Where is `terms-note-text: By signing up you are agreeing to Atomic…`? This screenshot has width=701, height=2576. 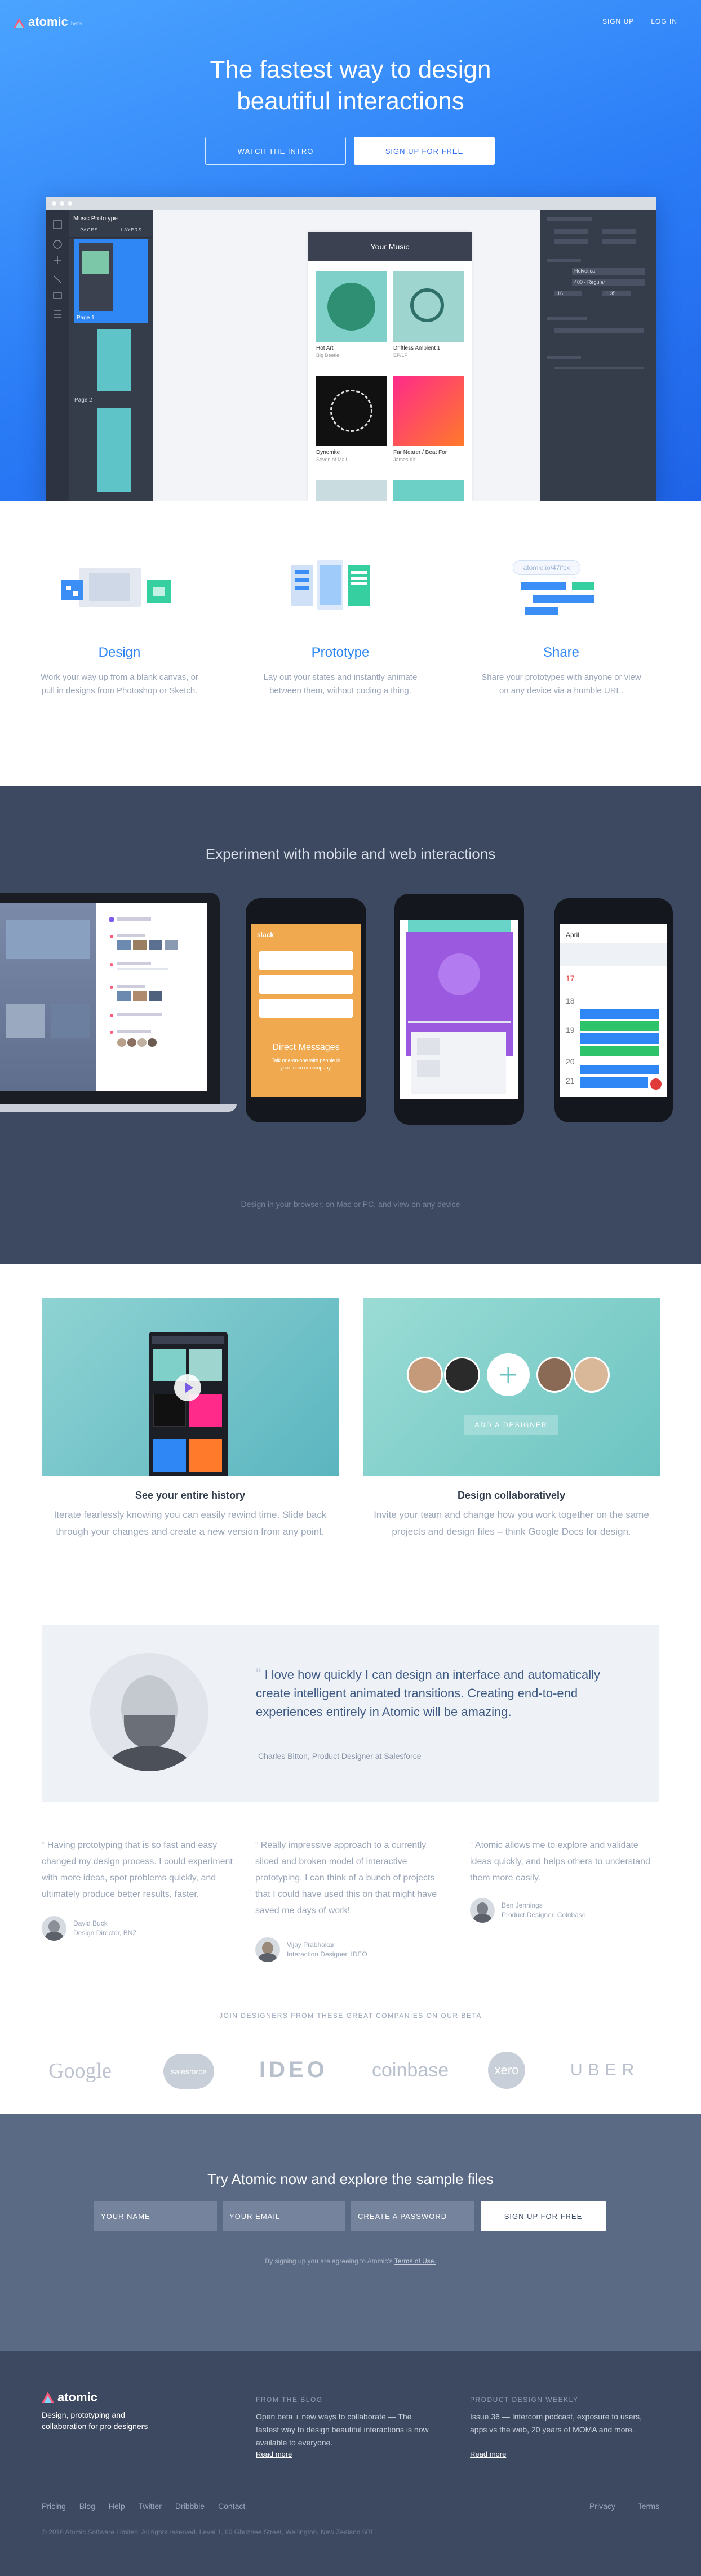
terms-note-text: By signing up you are agreeing to Atomic… is located at coordinates (329, 2261).